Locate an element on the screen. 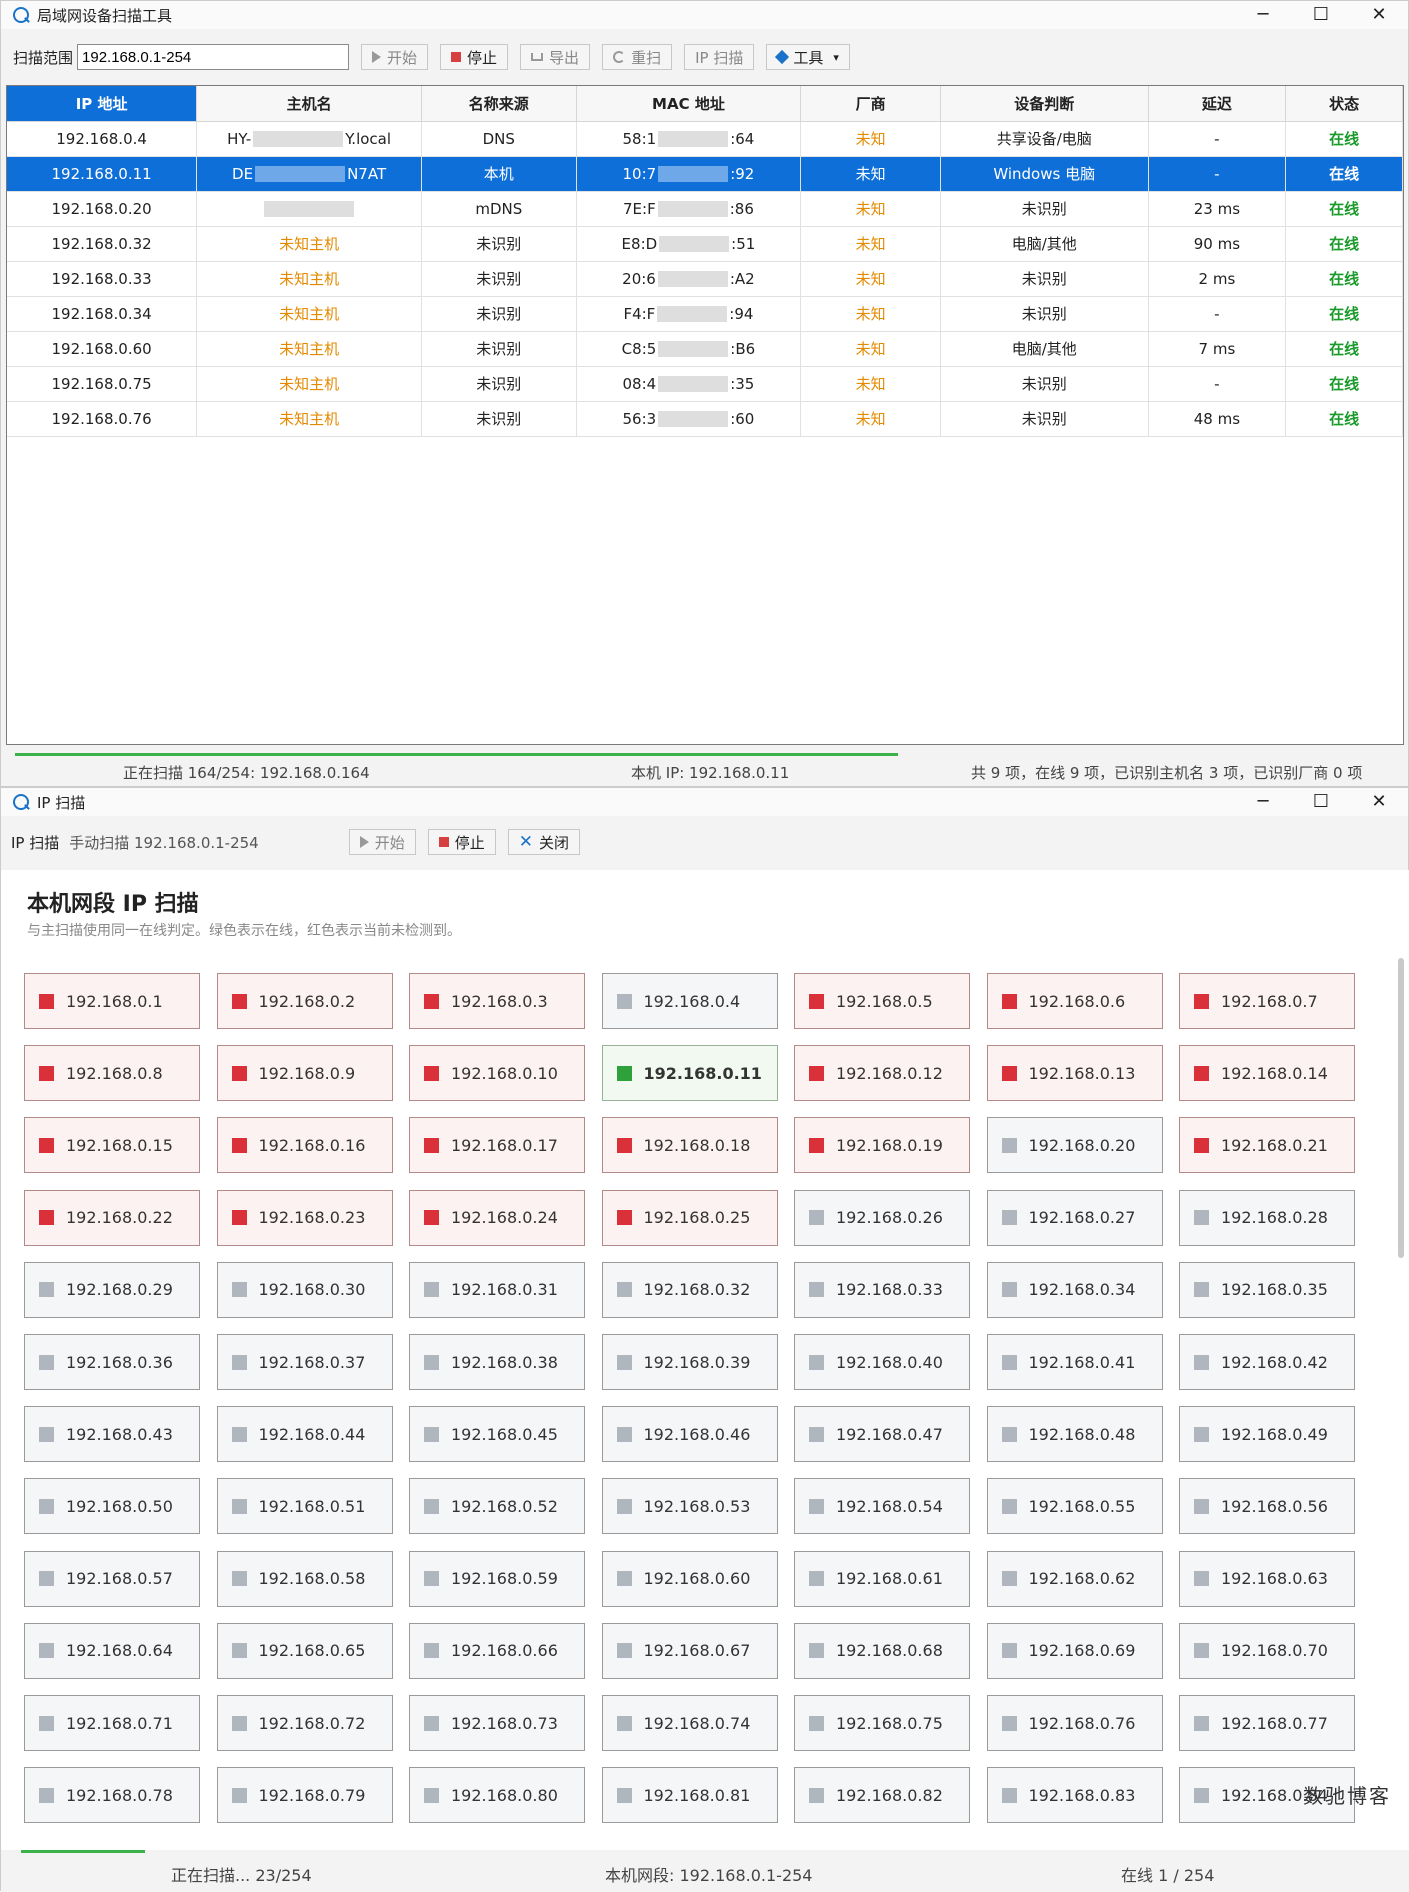 This screenshot has height=1892, width=1409. ip-cell: 192.168.0.24 is located at coordinates (497, 1217).